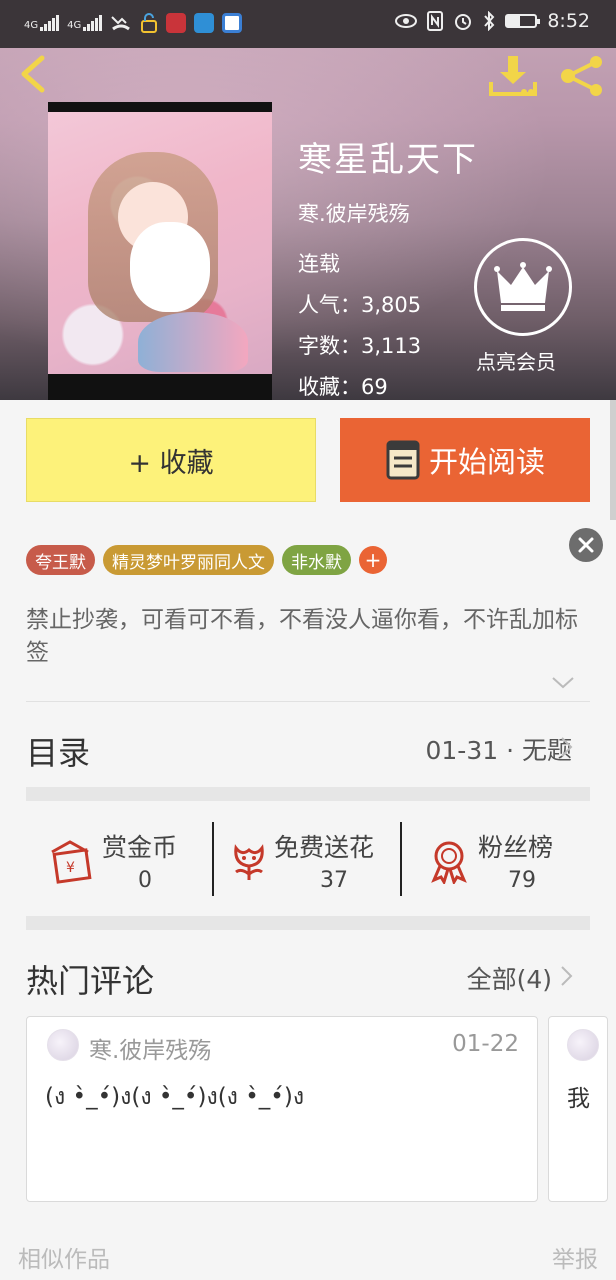 The height and width of the screenshot is (1280, 616). I want to click on free-flowers-value: 37, so click(334, 880).